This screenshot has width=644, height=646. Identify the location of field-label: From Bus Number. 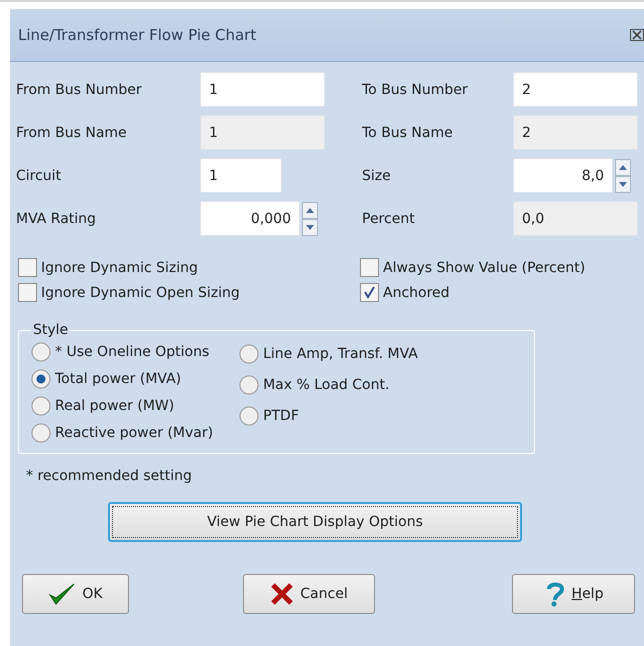
(79, 90).